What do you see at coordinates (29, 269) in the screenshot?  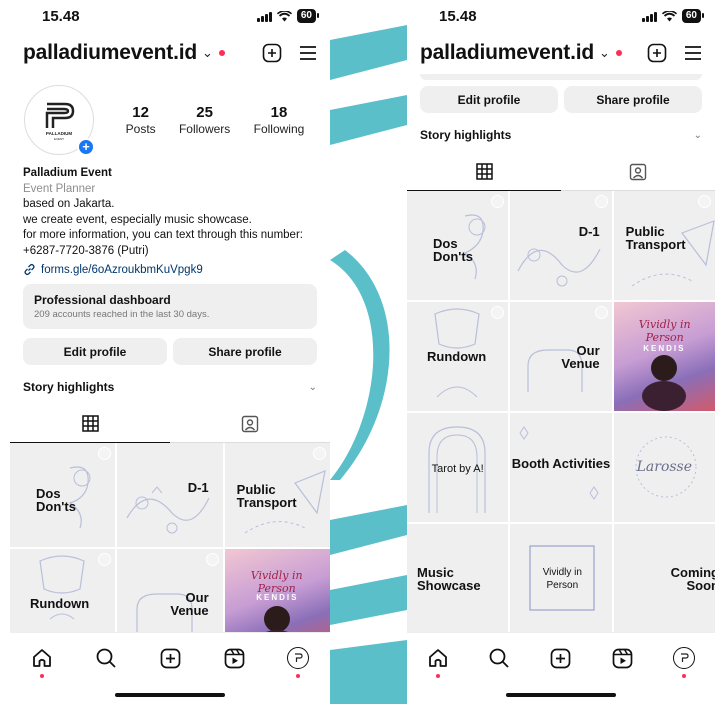 I see `link-icon` at bounding box center [29, 269].